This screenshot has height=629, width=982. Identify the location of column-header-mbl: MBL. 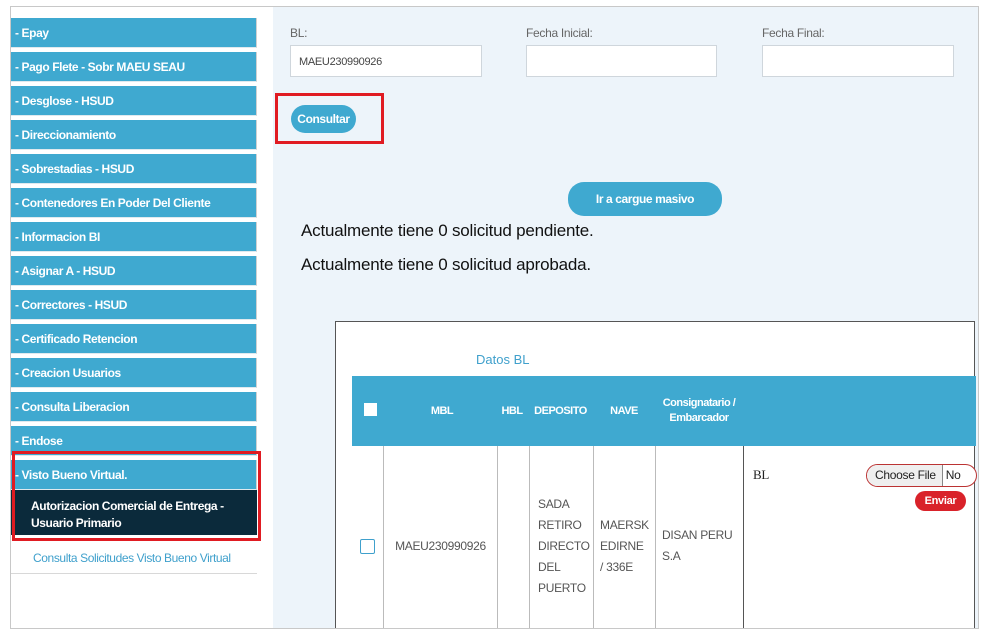
(442, 410).